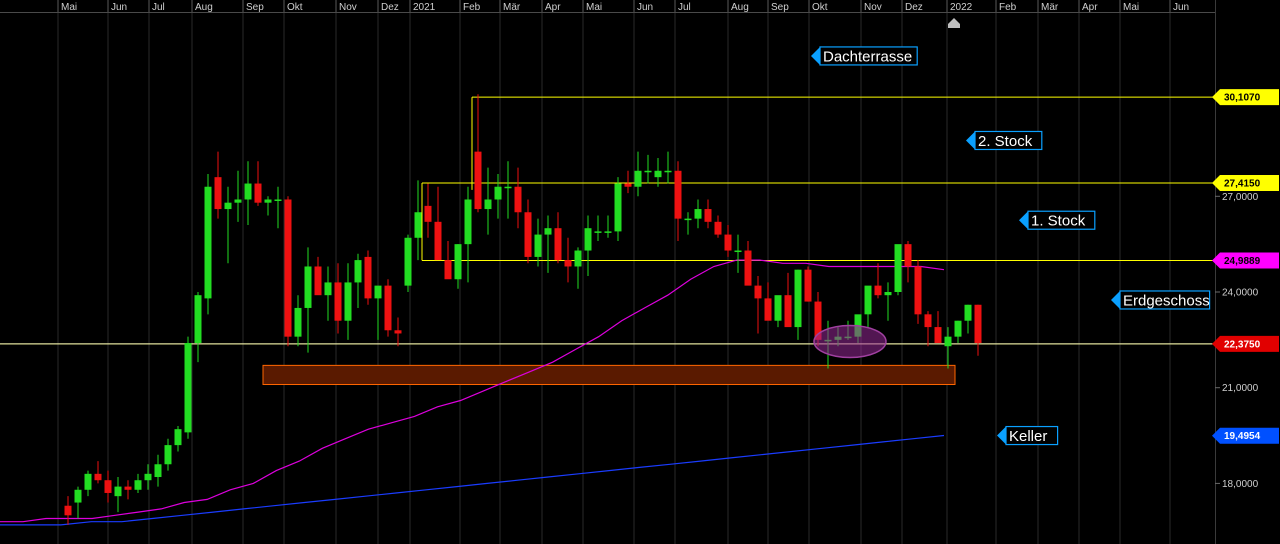 The height and width of the screenshot is (544, 1280). I want to click on y-tick-label: 24,0000, so click(1240, 293).